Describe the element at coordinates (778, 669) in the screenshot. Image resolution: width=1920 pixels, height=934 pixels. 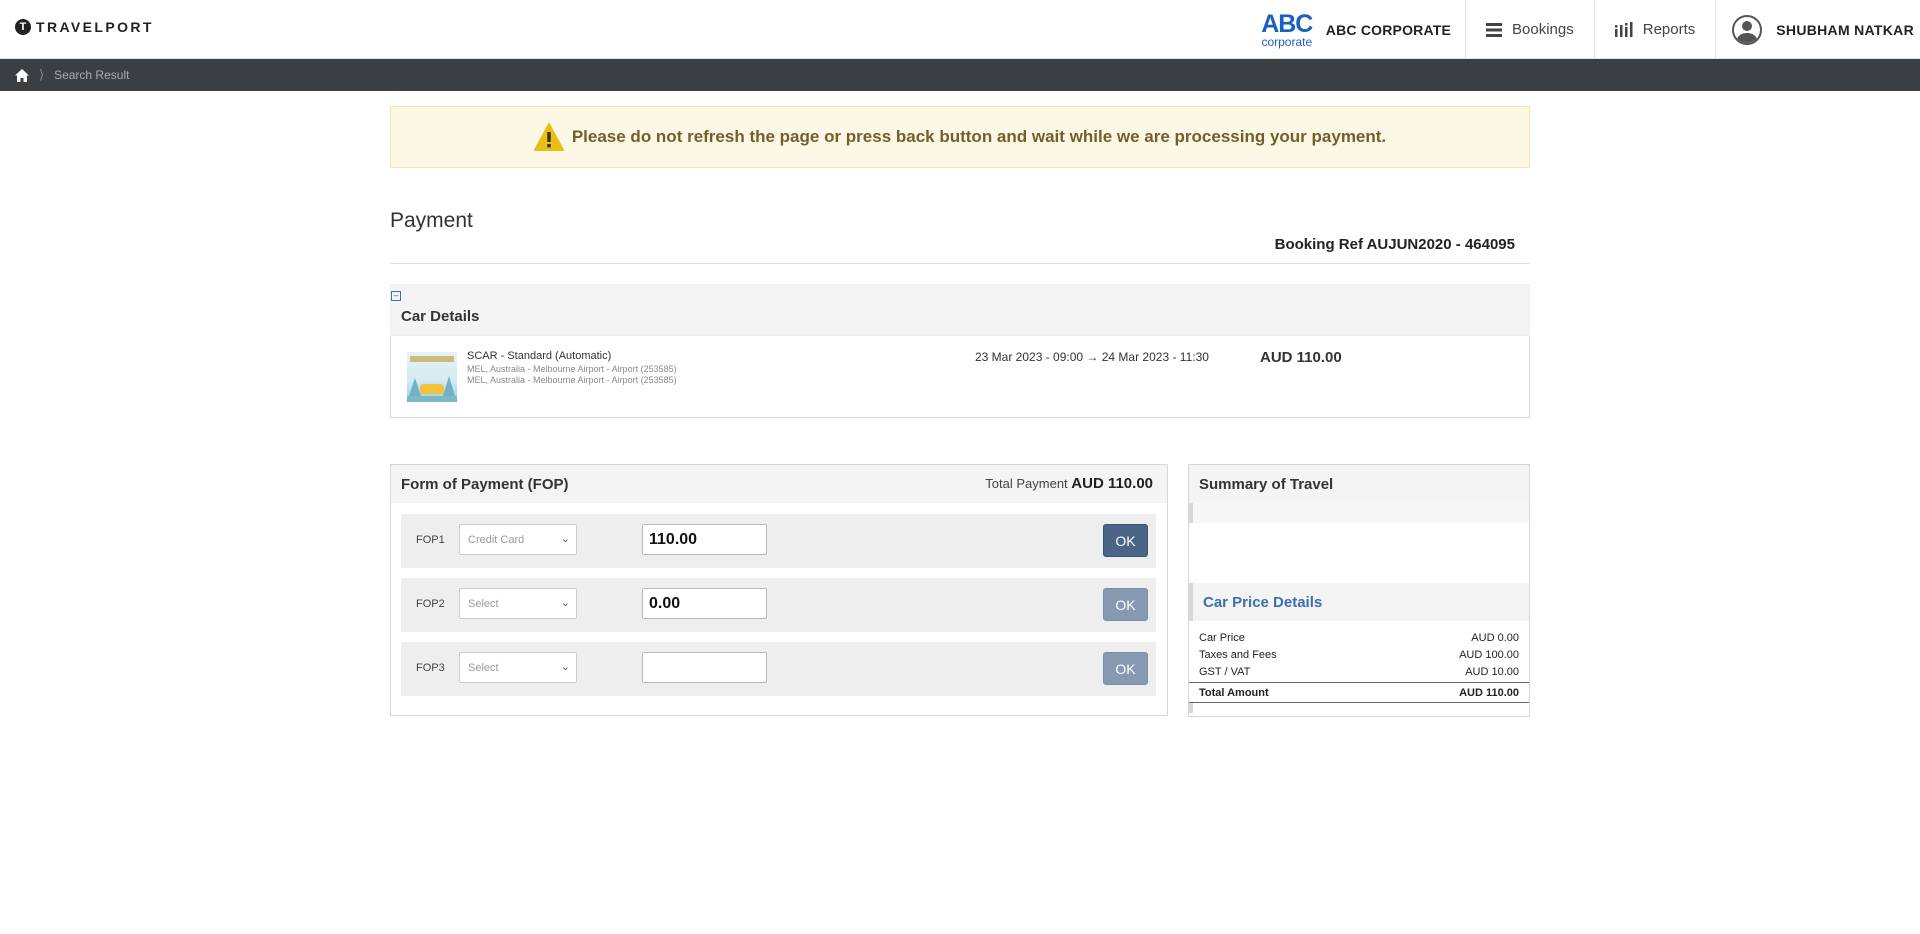
I see `fop-row-3: FOP3 Select ⌄ OK` at that location.